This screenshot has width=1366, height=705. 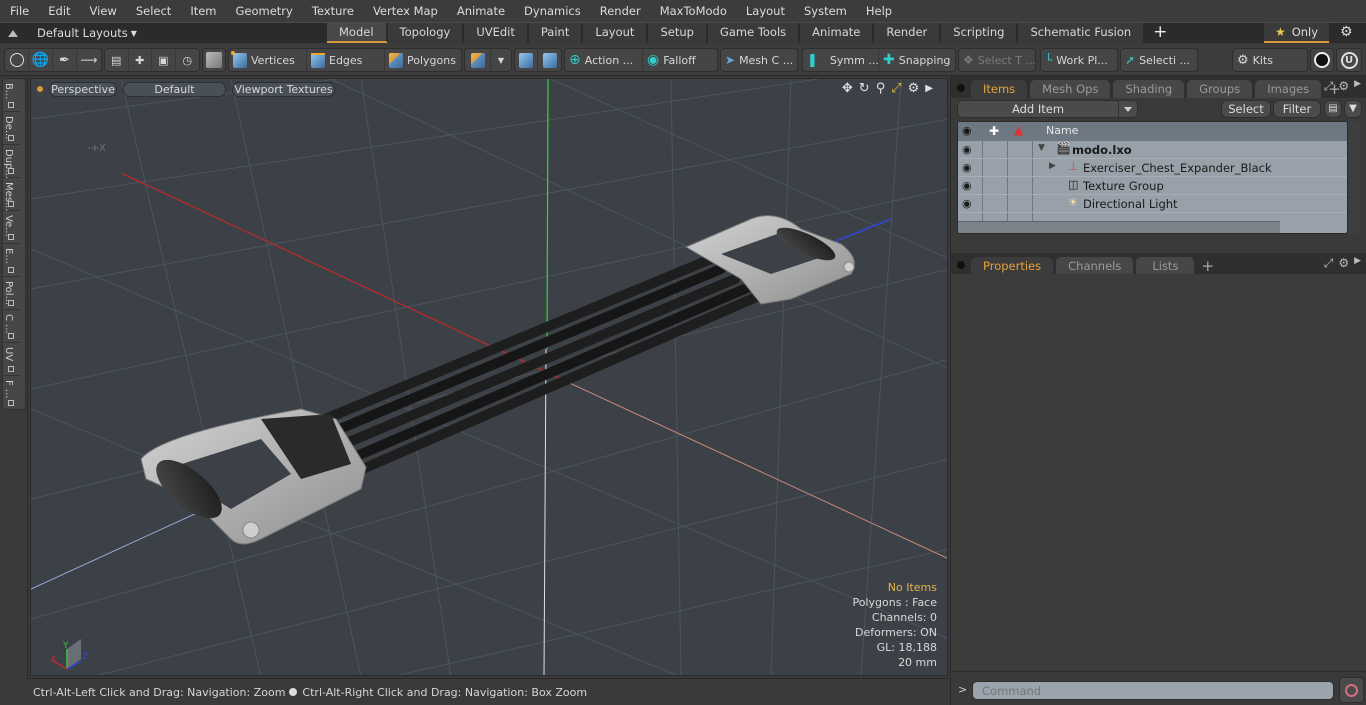 What do you see at coordinates (40, 89) in the screenshot?
I see `viewport-menu-dot` at bounding box center [40, 89].